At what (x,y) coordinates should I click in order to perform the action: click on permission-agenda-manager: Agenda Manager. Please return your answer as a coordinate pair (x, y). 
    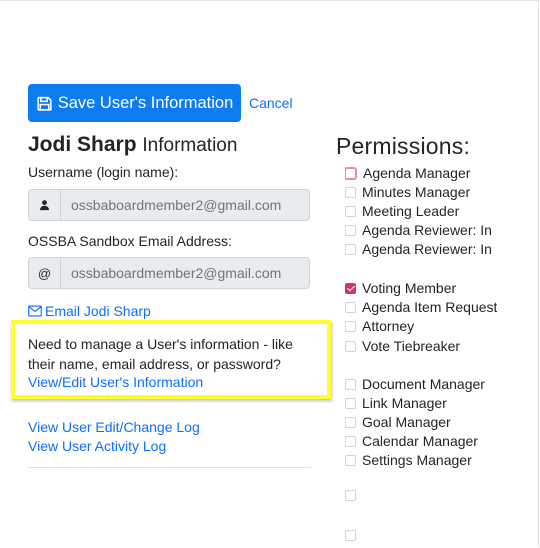
    Looking at the image, I should click on (421, 173).